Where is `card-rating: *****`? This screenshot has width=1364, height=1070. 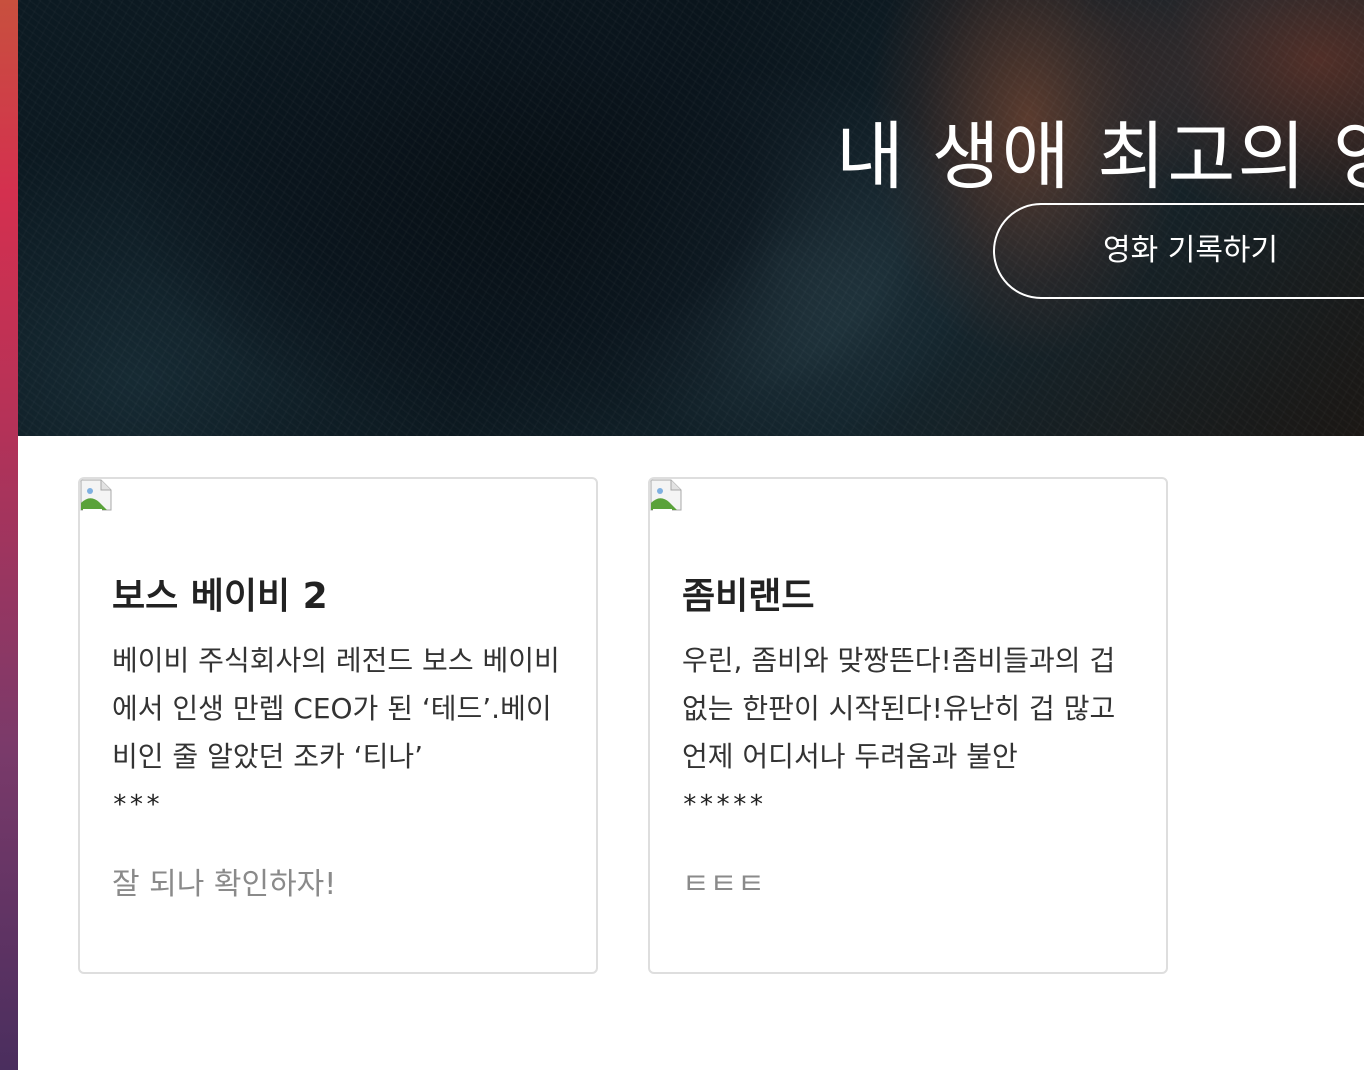
card-rating: ***** is located at coordinates (724, 805).